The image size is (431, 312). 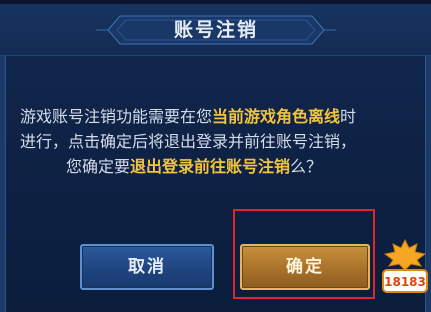 I want to click on message-line-3: 您确定要退出登录前往账号注销么？, so click(x=215, y=166).